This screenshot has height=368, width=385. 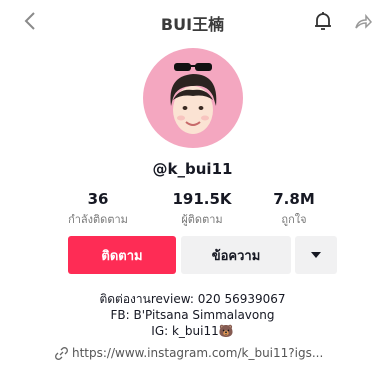 What do you see at coordinates (61, 353) in the screenshot?
I see `link-icon` at bounding box center [61, 353].